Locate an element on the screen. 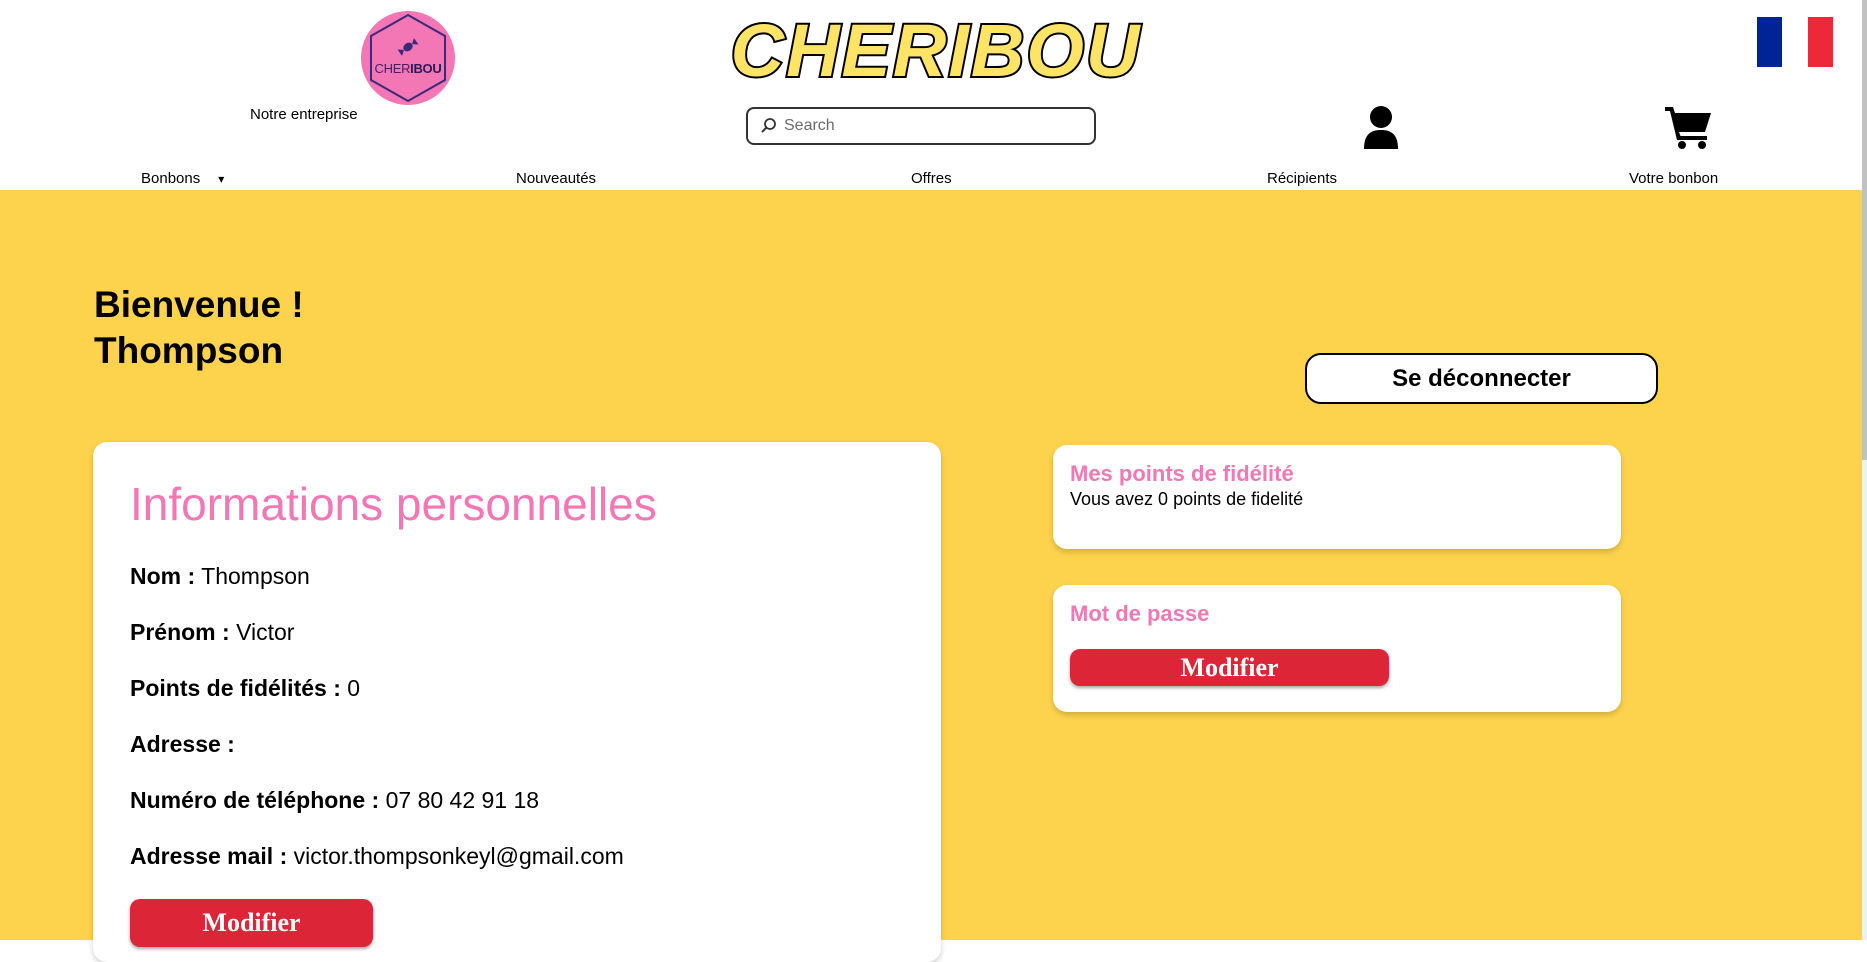 The image size is (1867, 962). nav-item-offres: Offres is located at coordinates (931, 178).